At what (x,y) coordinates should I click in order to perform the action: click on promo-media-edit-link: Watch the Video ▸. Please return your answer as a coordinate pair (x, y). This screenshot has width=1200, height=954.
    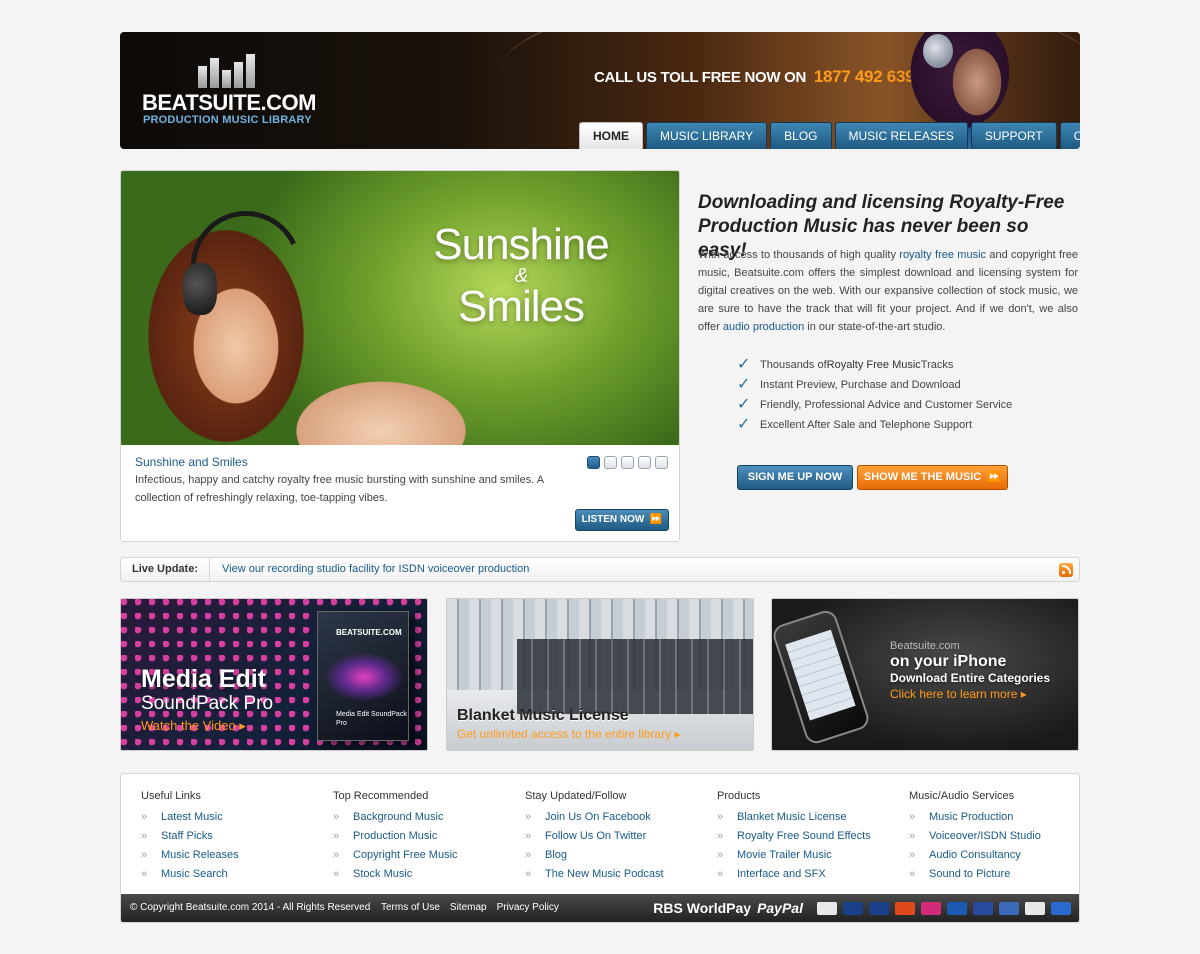
    Looking at the image, I should click on (193, 726).